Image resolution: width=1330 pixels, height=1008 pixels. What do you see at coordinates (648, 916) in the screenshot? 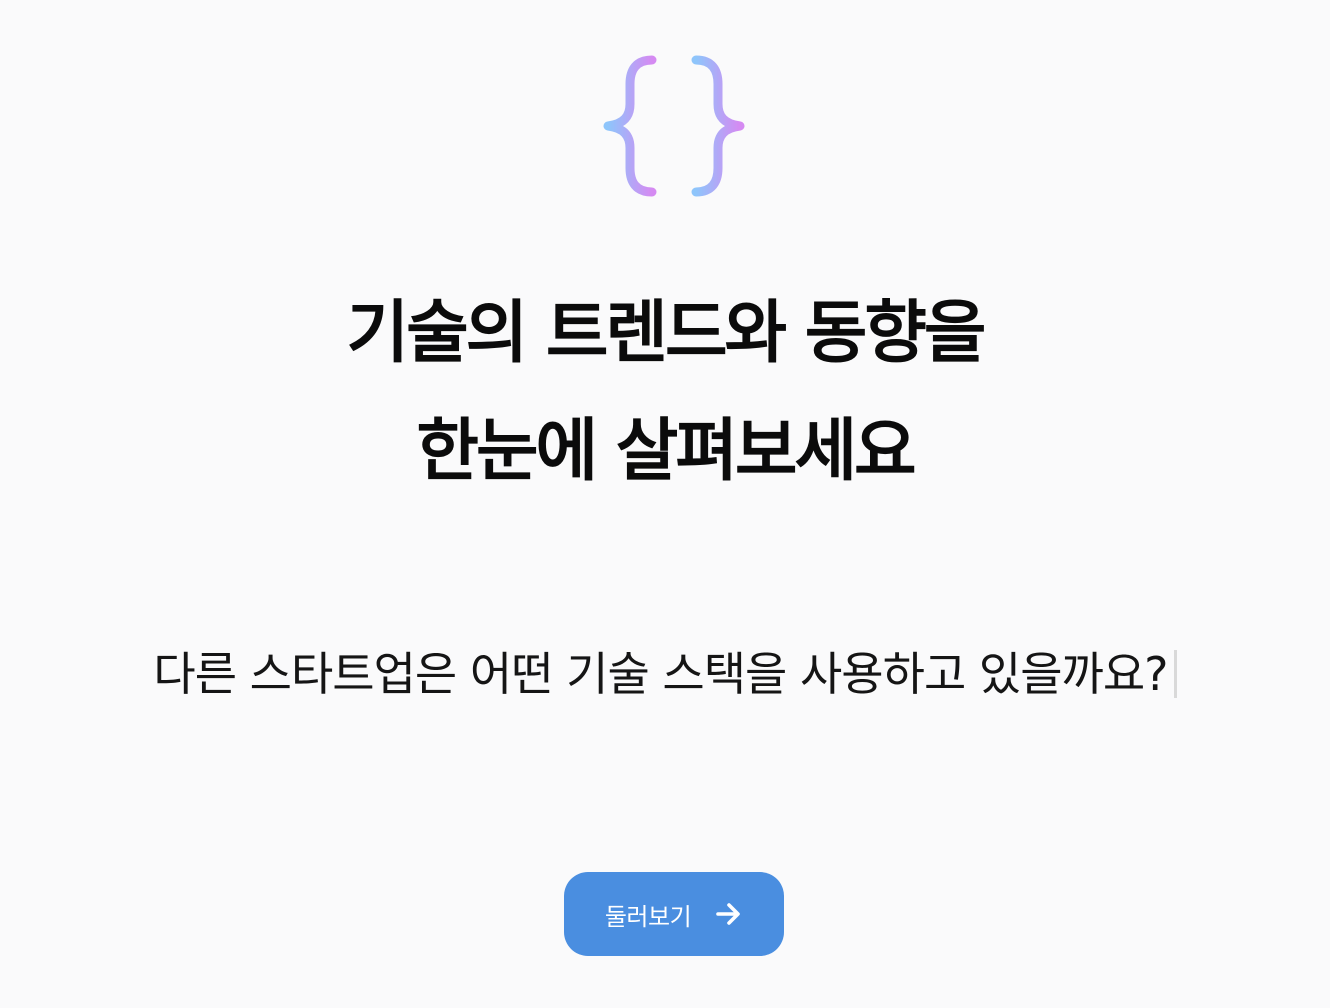
I see `explore-button-label: 둘러보기` at bounding box center [648, 916].